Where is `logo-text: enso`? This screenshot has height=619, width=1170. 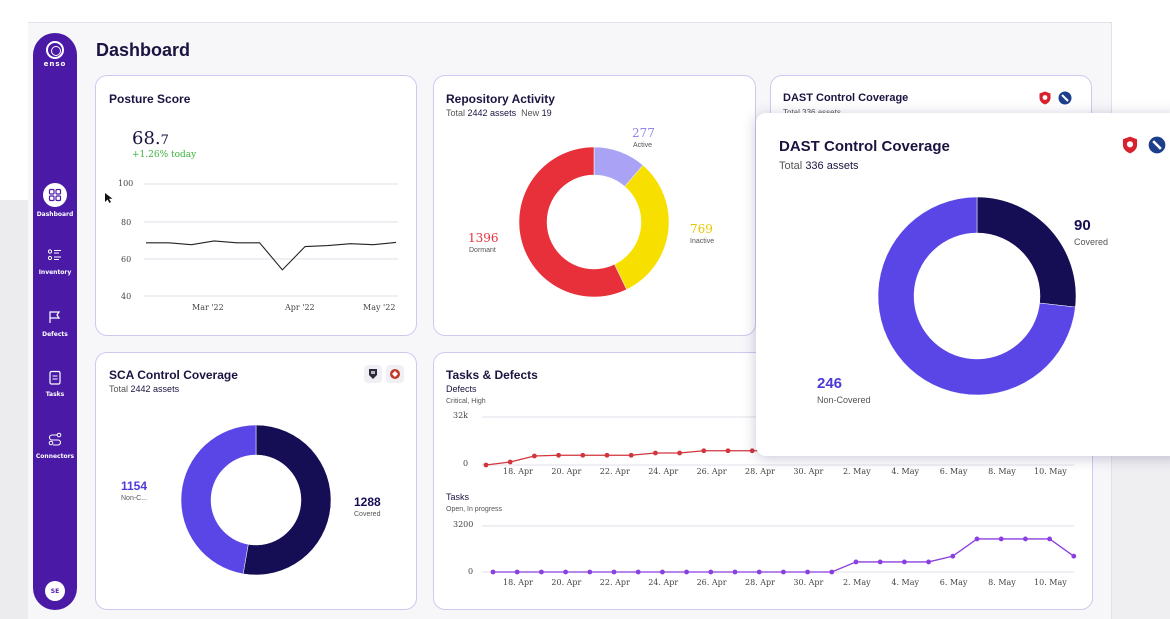 logo-text: enso is located at coordinates (55, 64).